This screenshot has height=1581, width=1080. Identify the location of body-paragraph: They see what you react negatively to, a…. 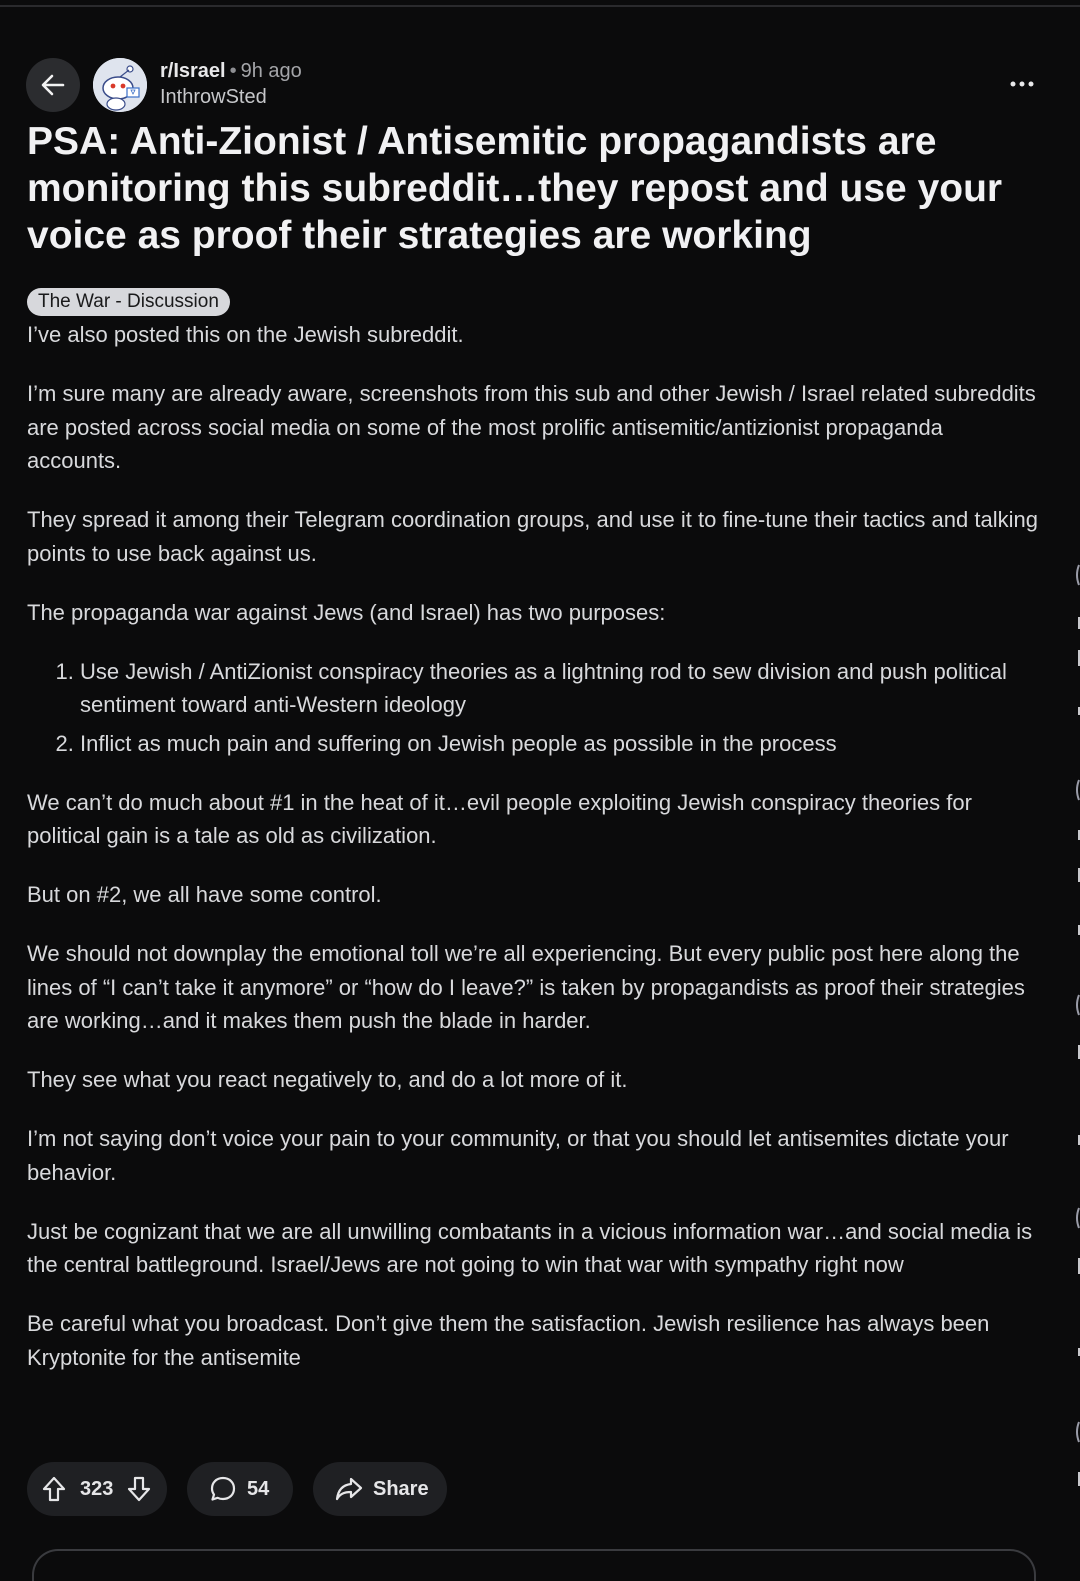
(327, 1079).